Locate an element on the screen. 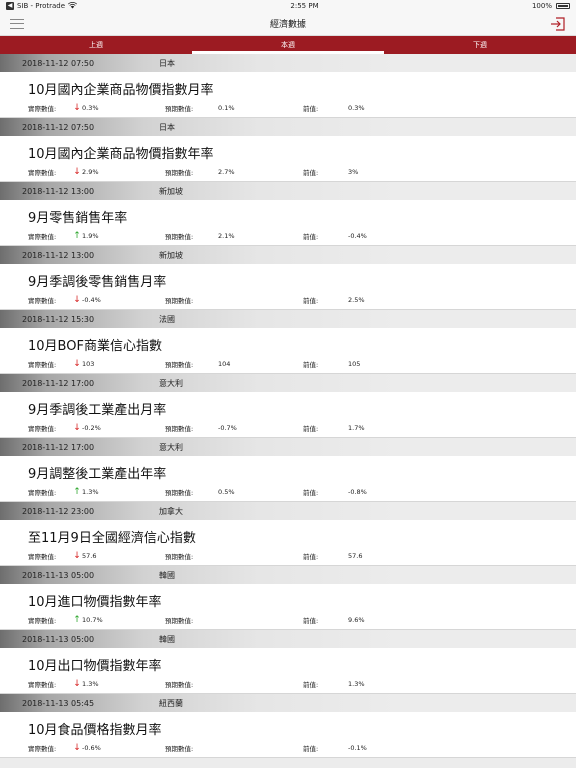 The width and height of the screenshot is (576, 768). previous-value-group: 前值: 2.5% is located at coordinates (334, 300).